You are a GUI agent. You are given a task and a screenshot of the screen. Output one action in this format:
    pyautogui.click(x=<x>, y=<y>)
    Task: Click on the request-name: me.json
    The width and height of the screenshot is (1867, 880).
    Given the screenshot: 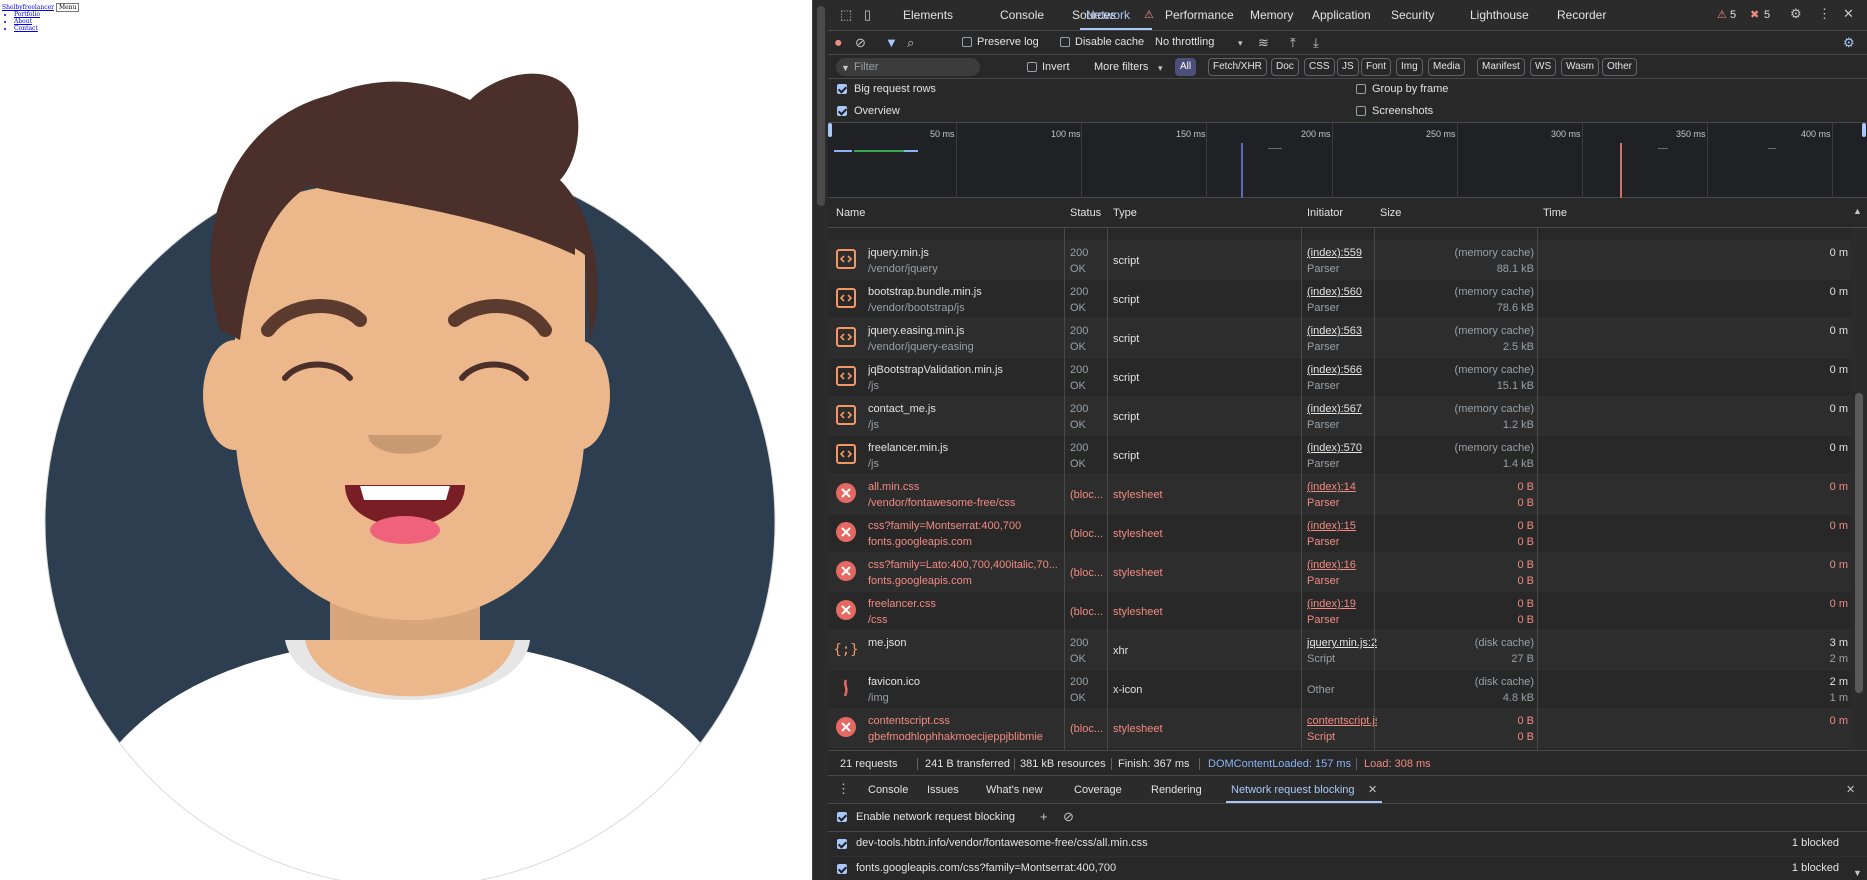 What is the action you would take?
    pyautogui.click(x=965, y=643)
    